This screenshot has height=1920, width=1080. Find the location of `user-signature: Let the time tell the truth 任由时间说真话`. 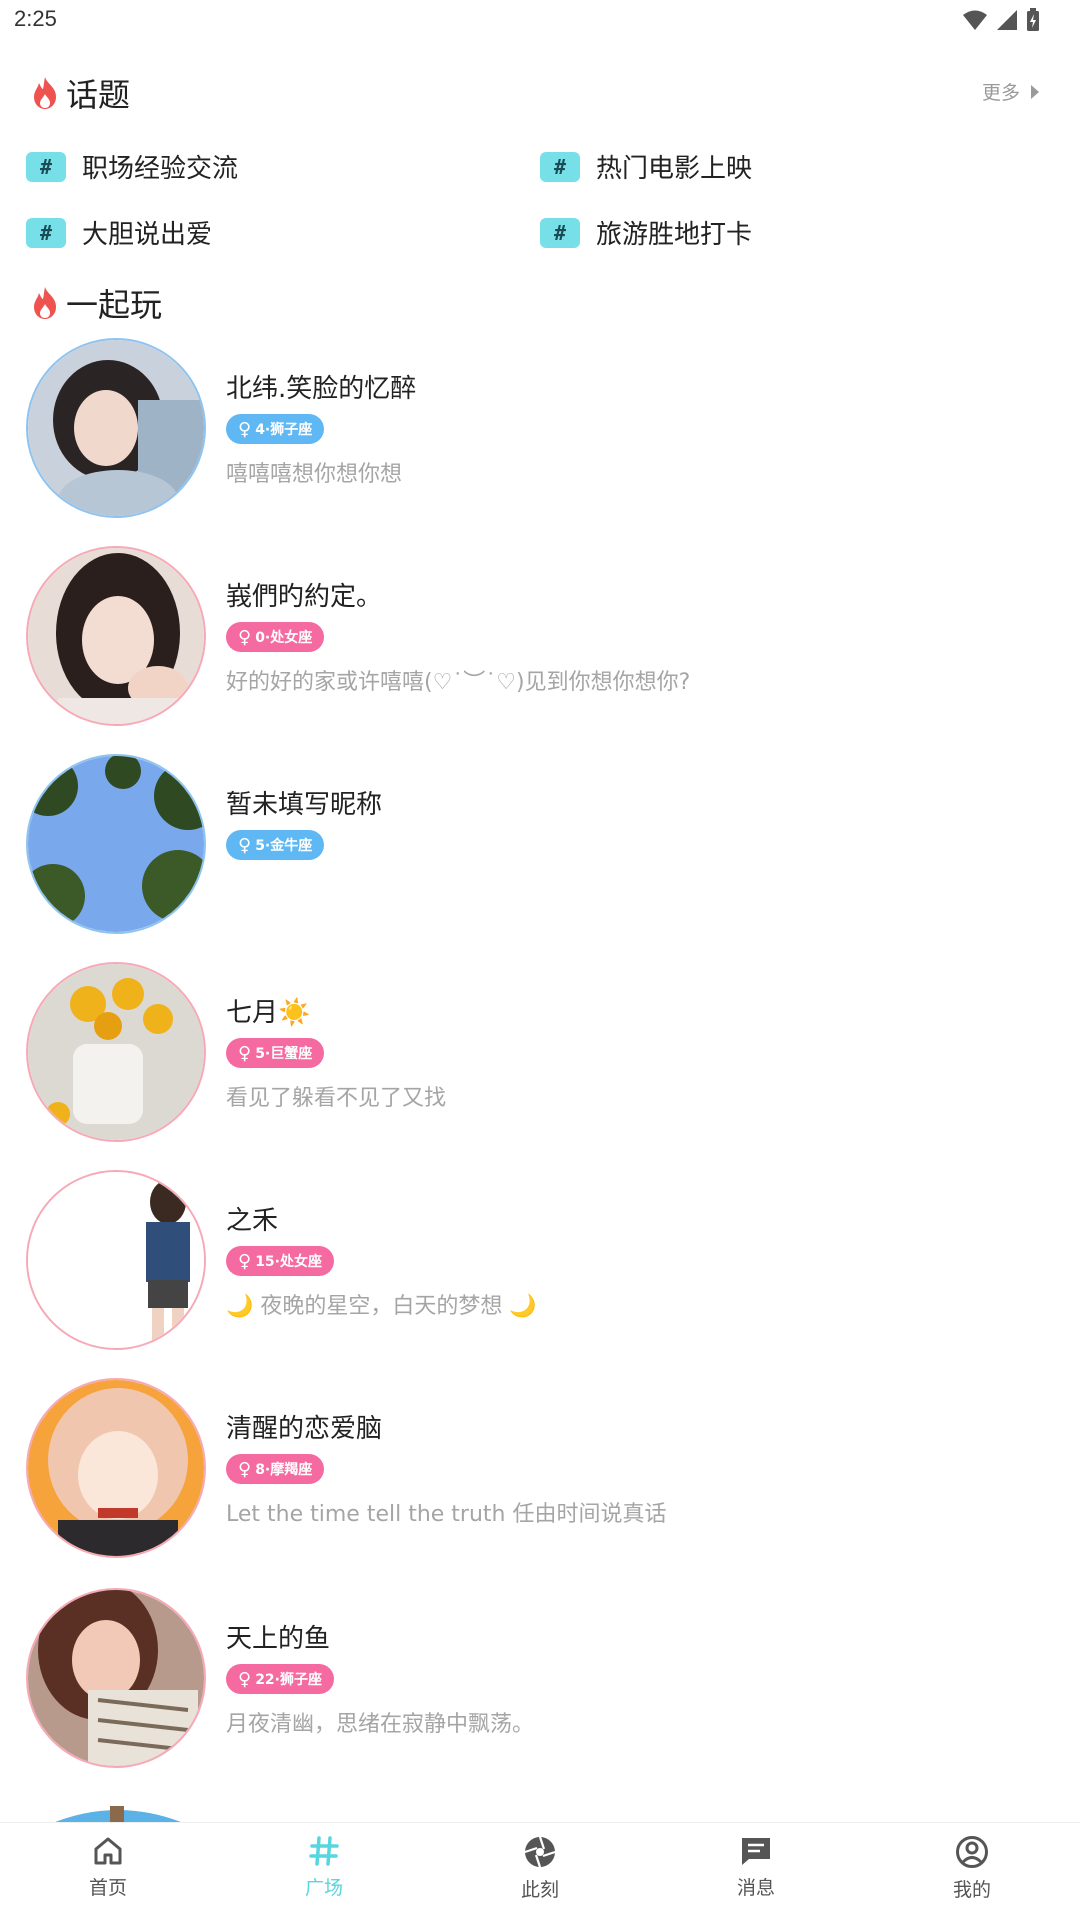

user-signature: Let the time tell the truth 任由时间说真话 is located at coordinates (446, 1514).